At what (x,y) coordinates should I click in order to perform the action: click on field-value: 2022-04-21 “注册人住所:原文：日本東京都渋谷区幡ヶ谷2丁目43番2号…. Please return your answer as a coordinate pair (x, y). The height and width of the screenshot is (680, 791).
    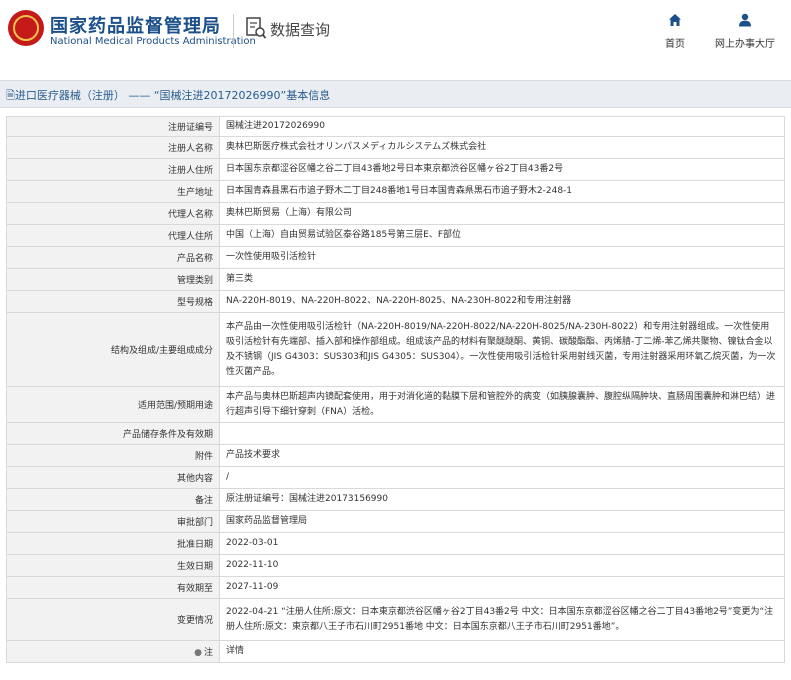
    Looking at the image, I should click on (502, 619).